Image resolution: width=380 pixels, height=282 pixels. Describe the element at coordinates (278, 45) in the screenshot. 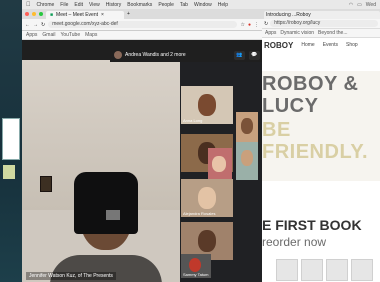

I see `site-logo: ROBOY` at that location.